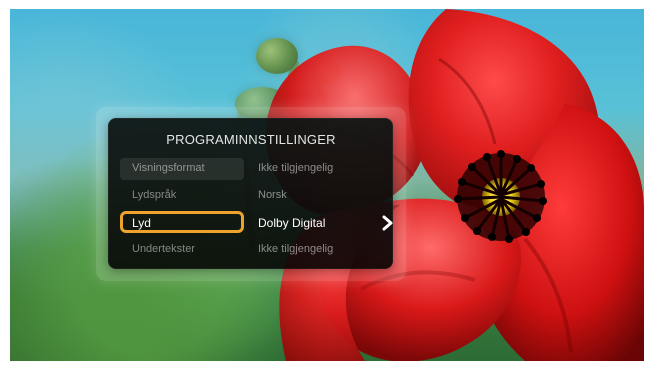  Describe the element at coordinates (249, 170) in the screenshot. I see `menu-row-display-format: Visningsformat Ikke tilgjengelig` at that location.